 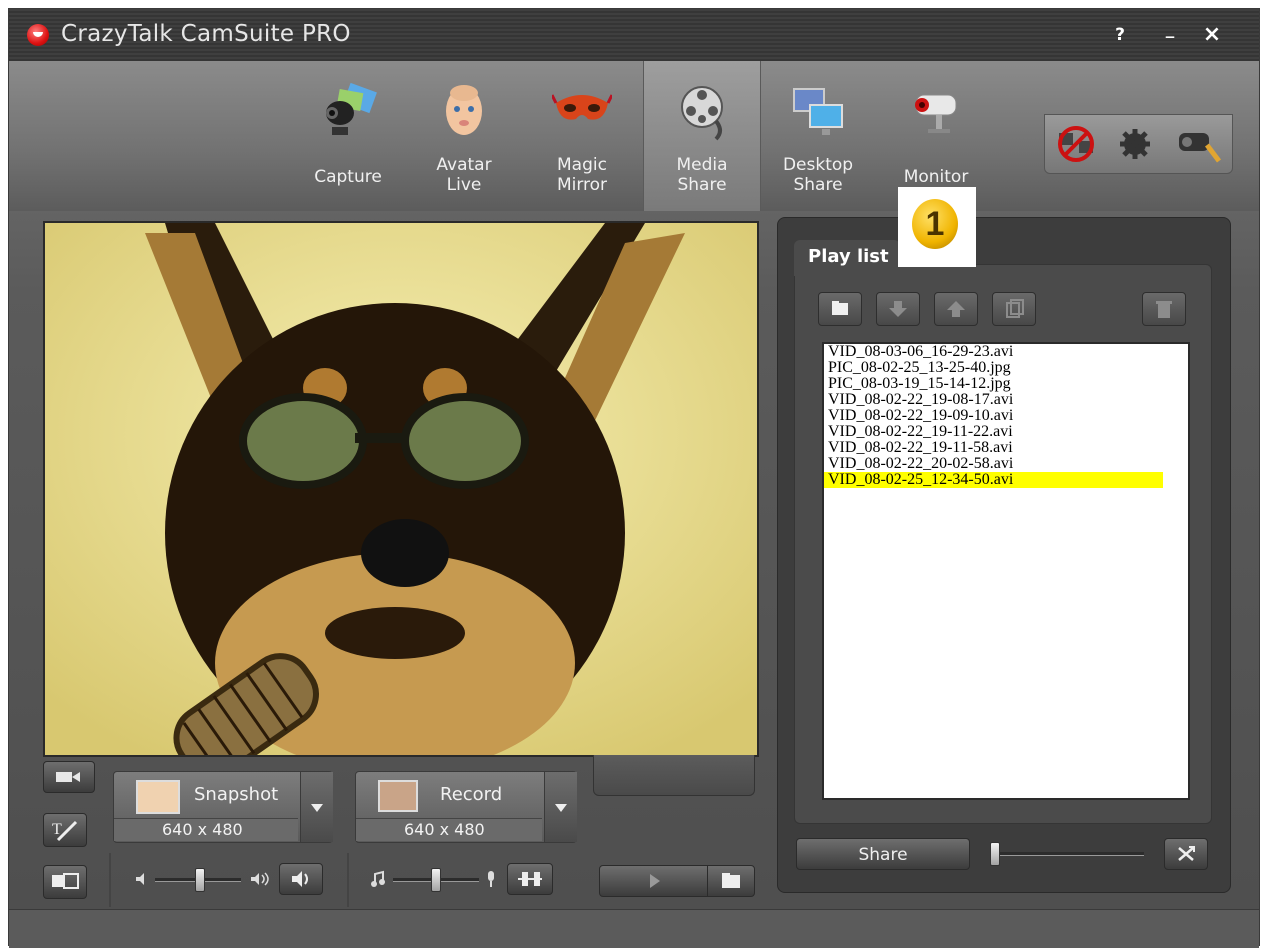 What do you see at coordinates (993, 416) in the screenshot?
I see `playlist-item: VID_08-02-22_19-09-10.avi` at bounding box center [993, 416].